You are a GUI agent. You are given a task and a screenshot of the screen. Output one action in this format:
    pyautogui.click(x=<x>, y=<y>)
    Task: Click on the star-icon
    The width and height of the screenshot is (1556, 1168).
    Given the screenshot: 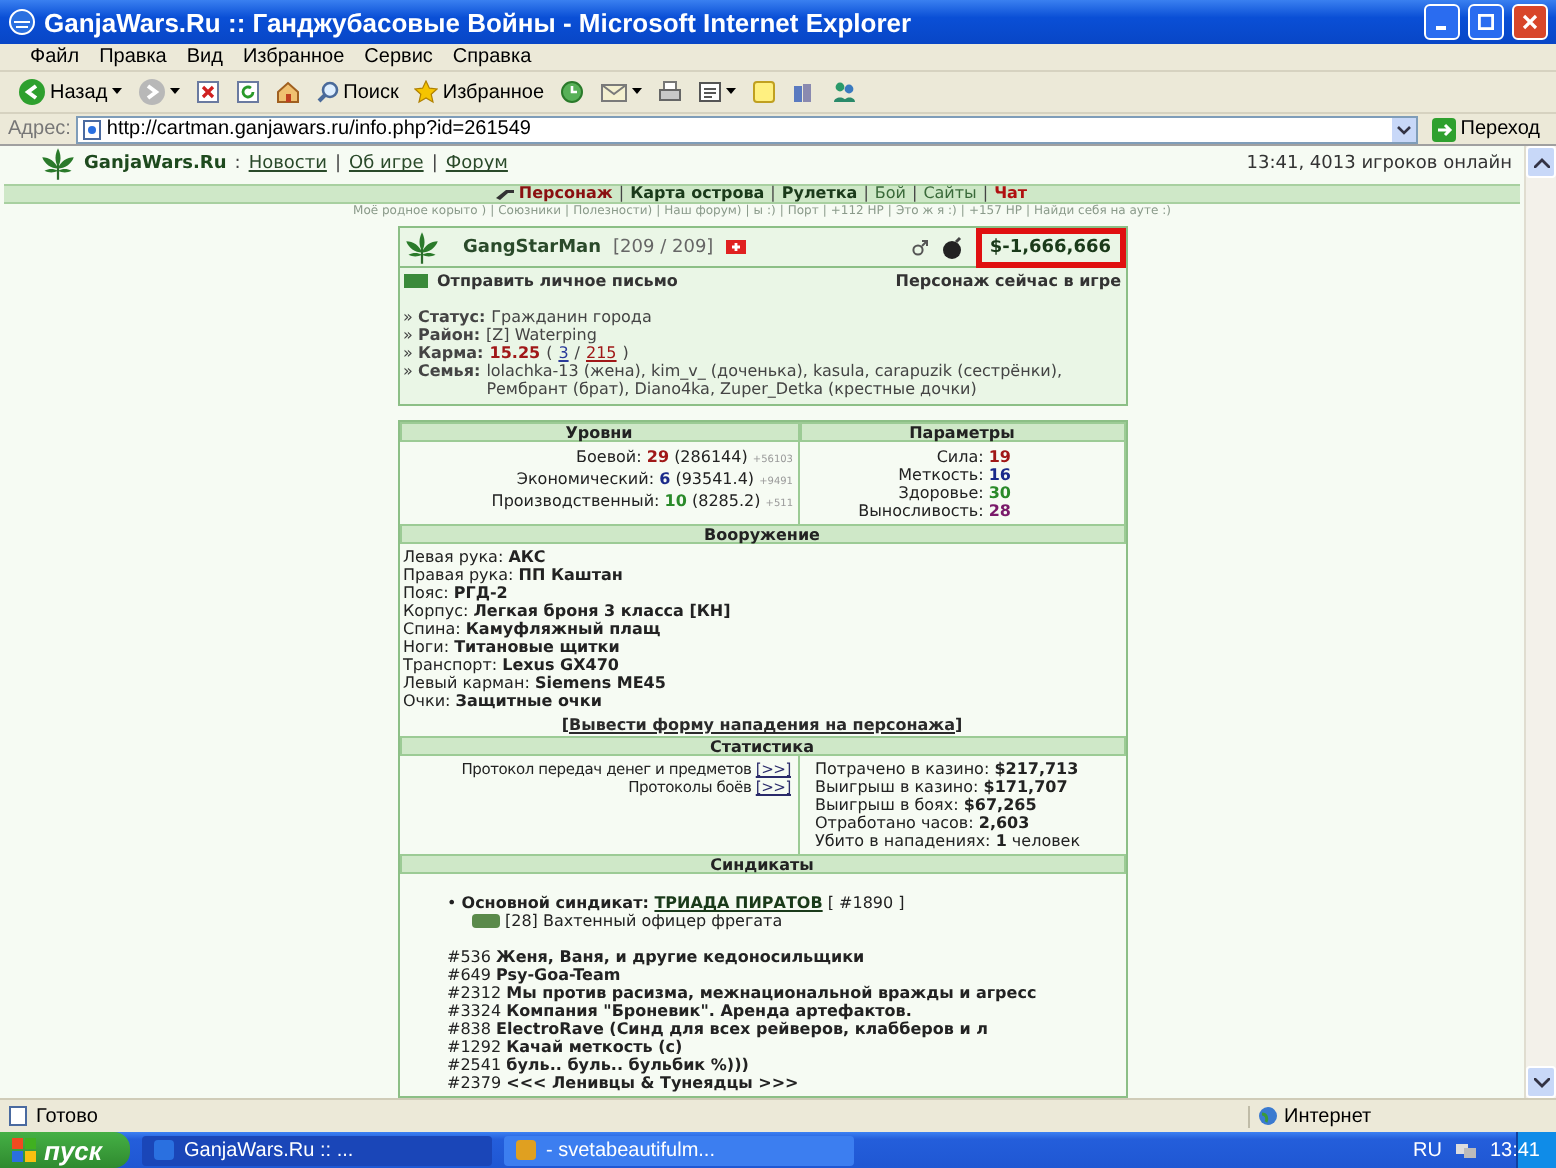 What is the action you would take?
    pyautogui.click(x=426, y=92)
    